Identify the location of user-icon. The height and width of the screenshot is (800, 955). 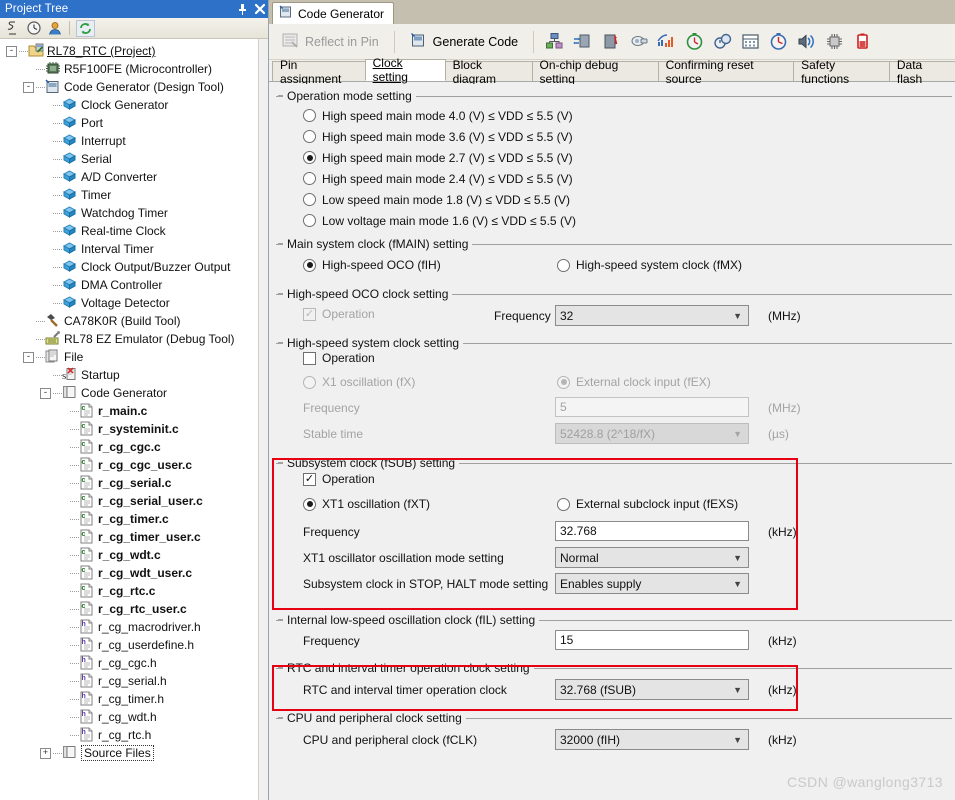
(54, 28).